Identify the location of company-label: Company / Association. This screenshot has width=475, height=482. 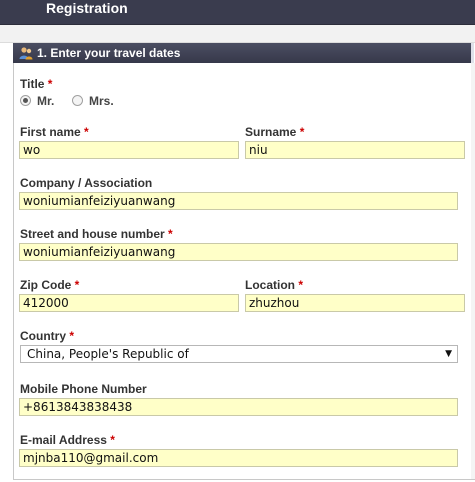
(86, 183).